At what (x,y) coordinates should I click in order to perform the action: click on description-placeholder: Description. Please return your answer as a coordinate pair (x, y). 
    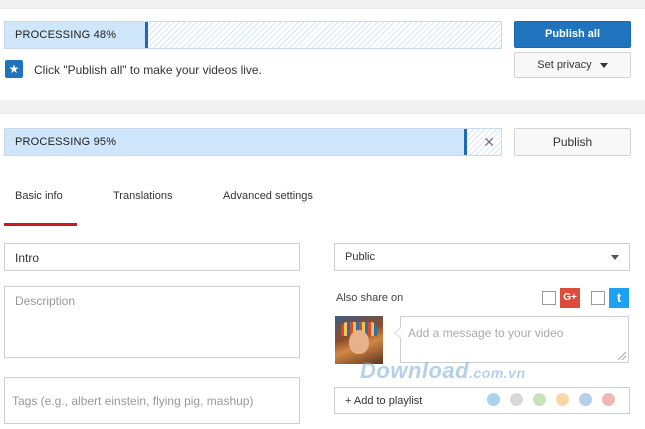
    Looking at the image, I should click on (45, 301).